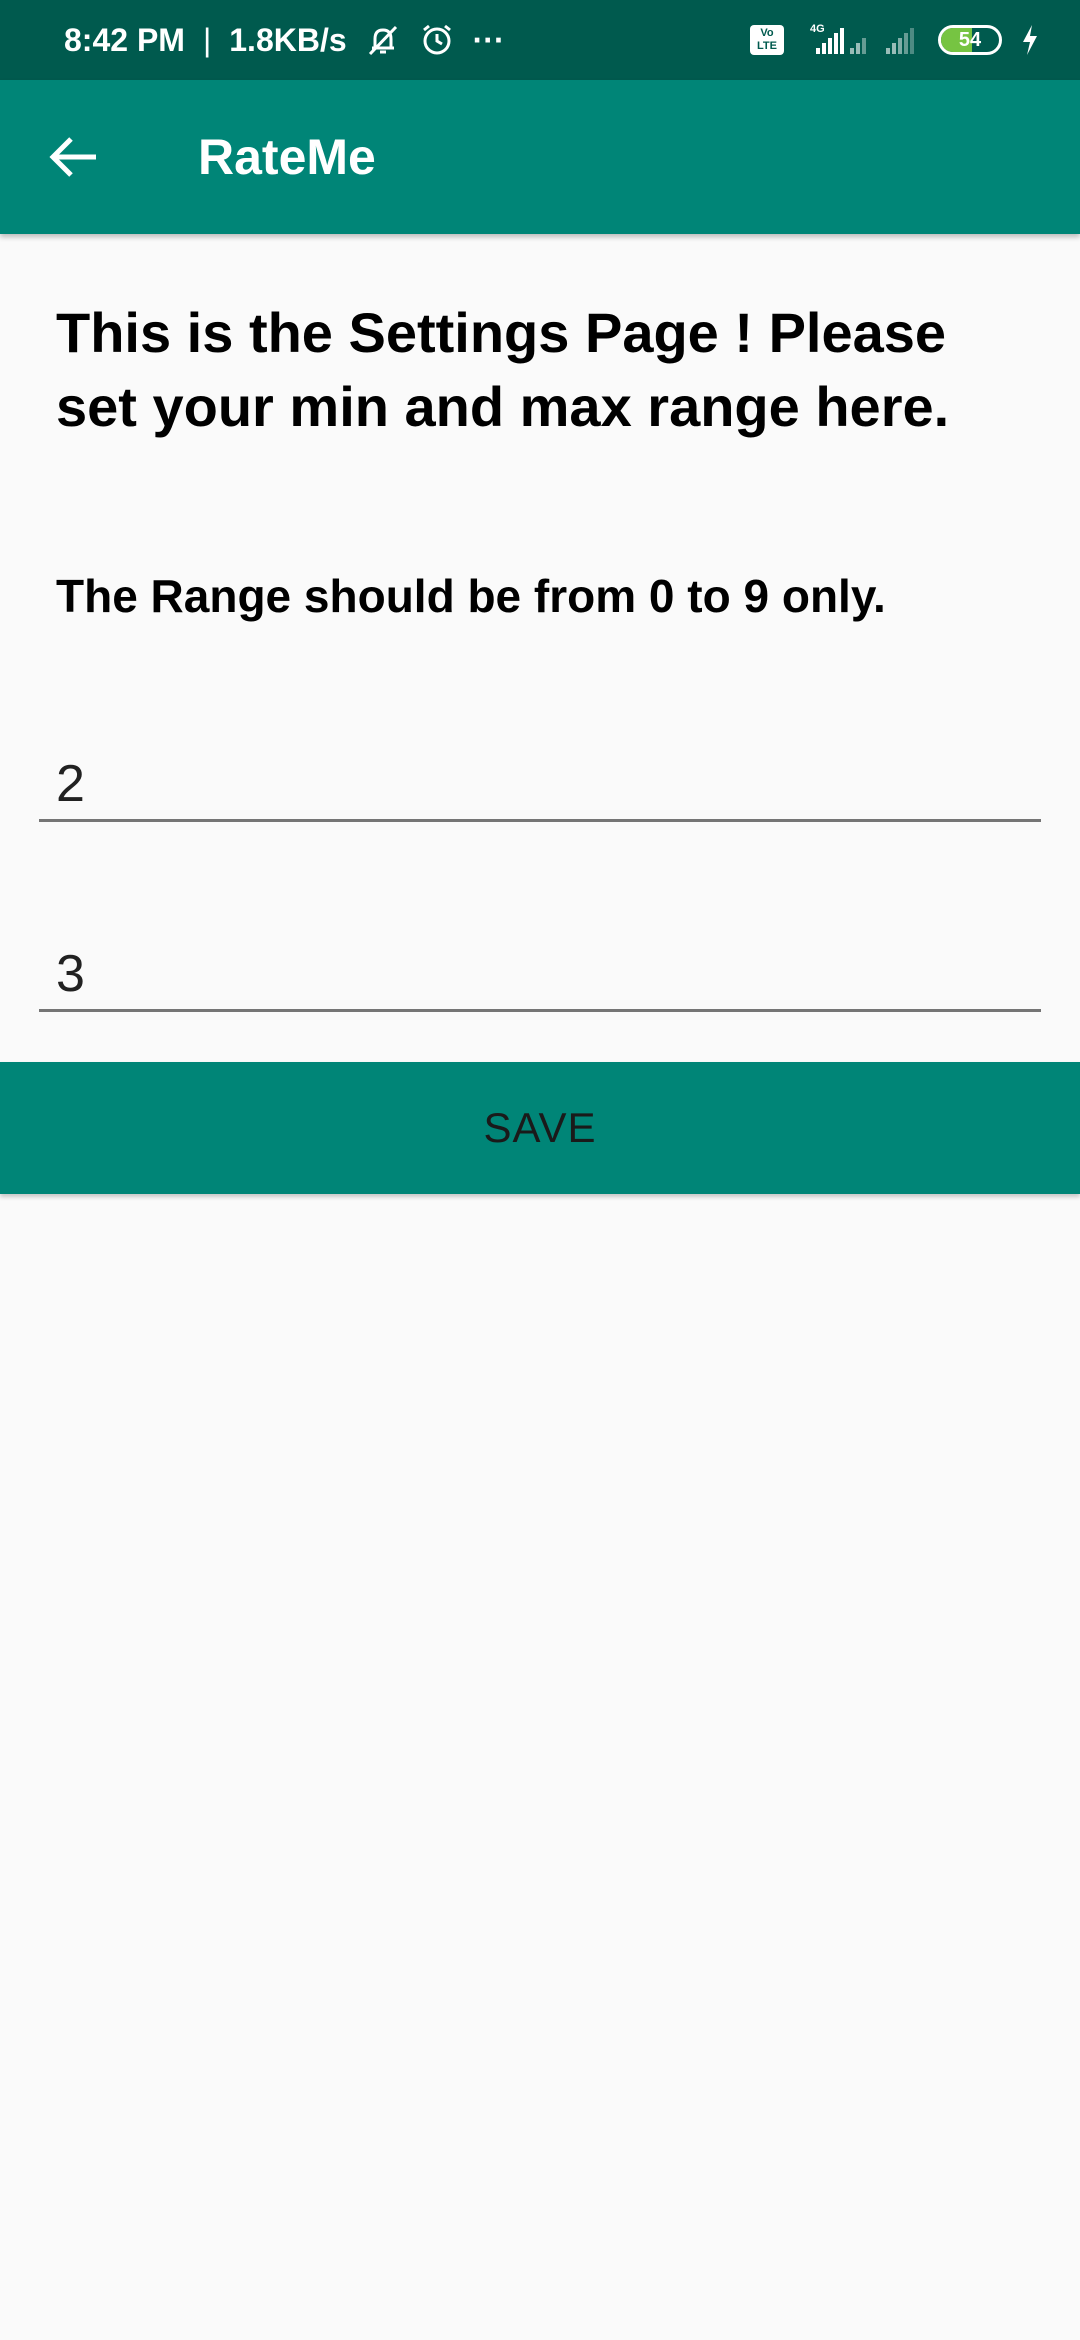 This screenshot has width=1080, height=2340. I want to click on arrow-left-icon, so click(73, 157).